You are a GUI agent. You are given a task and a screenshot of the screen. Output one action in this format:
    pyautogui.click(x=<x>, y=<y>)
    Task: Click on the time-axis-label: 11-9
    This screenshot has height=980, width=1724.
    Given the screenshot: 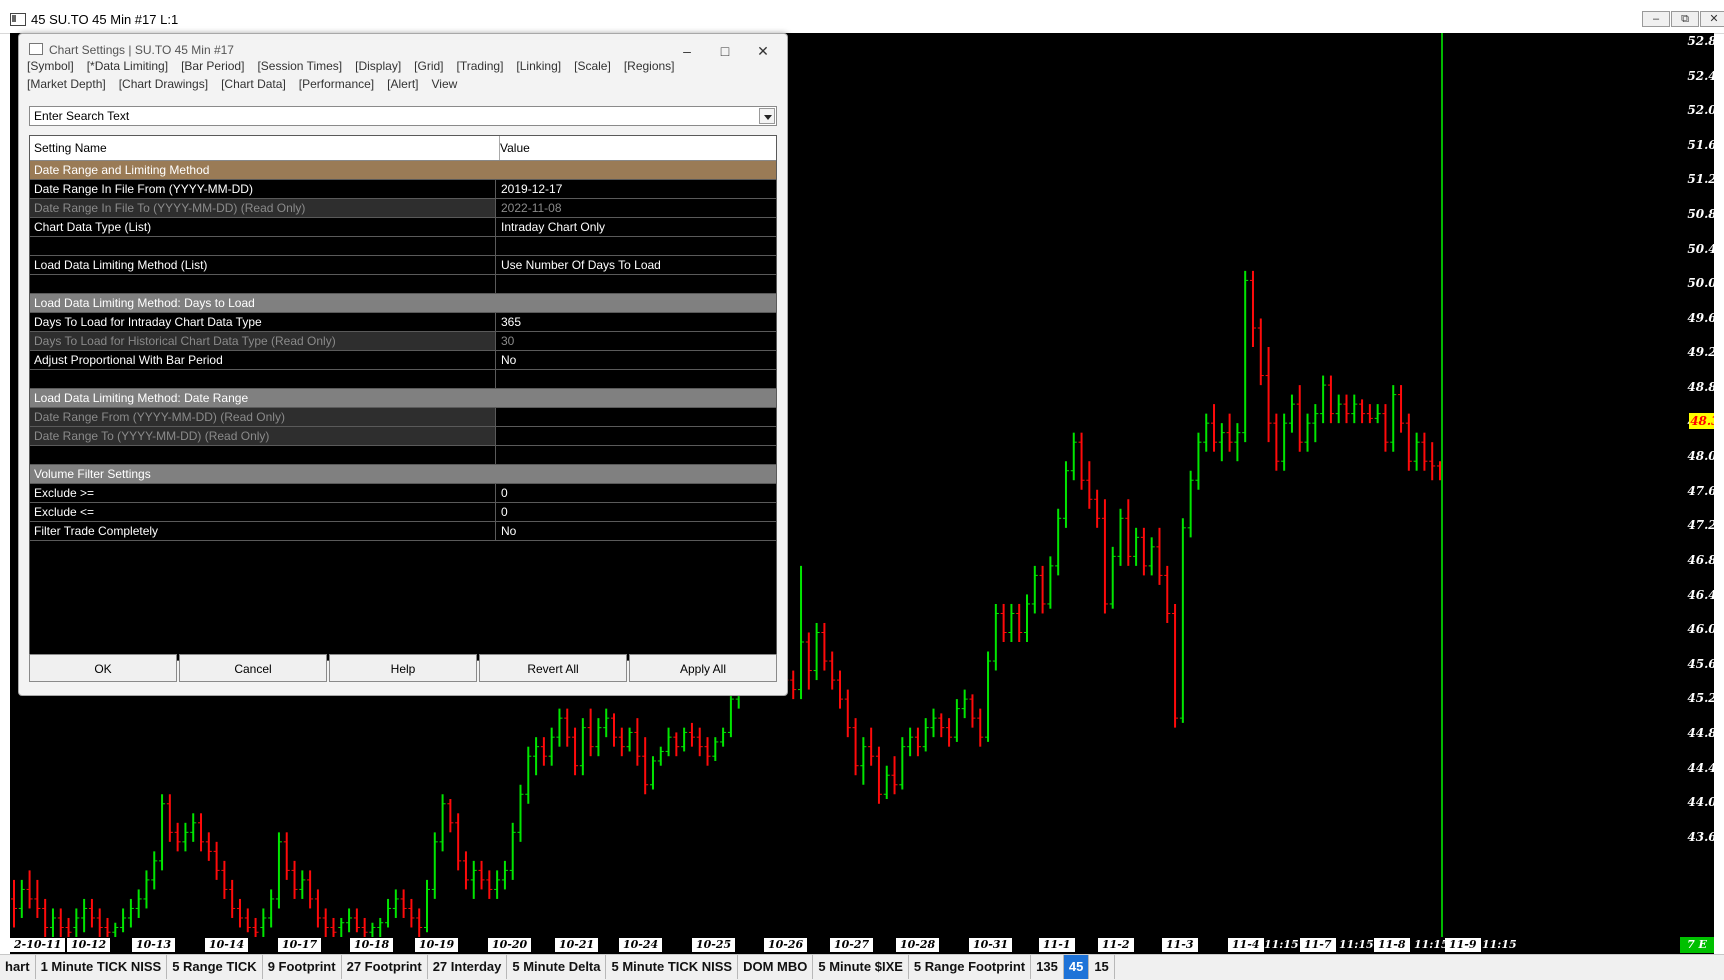 What is the action you would take?
    pyautogui.click(x=1463, y=945)
    